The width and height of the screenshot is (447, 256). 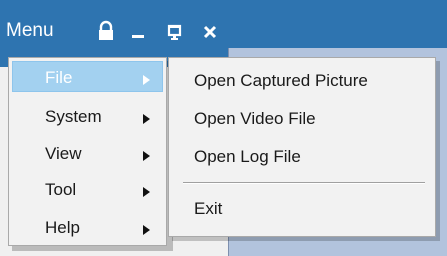 I want to click on menu-item-view: View, so click(x=87, y=152).